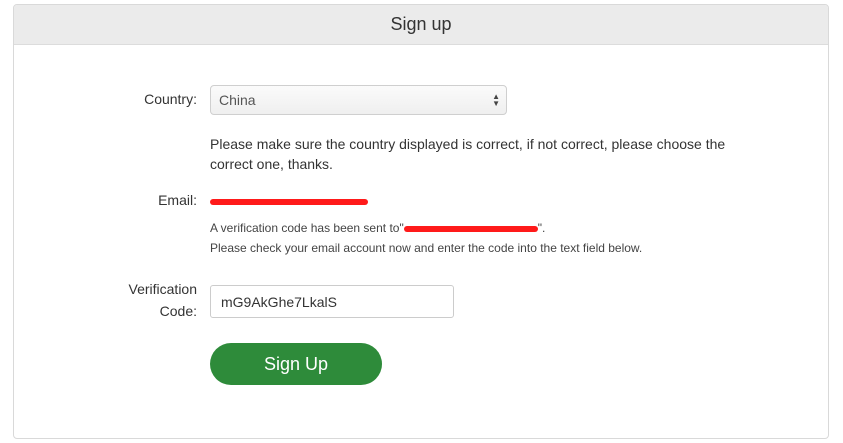 This screenshot has height=443, width=843. What do you see at coordinates (296, 364) in the screenshot?
I see `sign-up-button: Sign Up` at bounding box center [296, 364].